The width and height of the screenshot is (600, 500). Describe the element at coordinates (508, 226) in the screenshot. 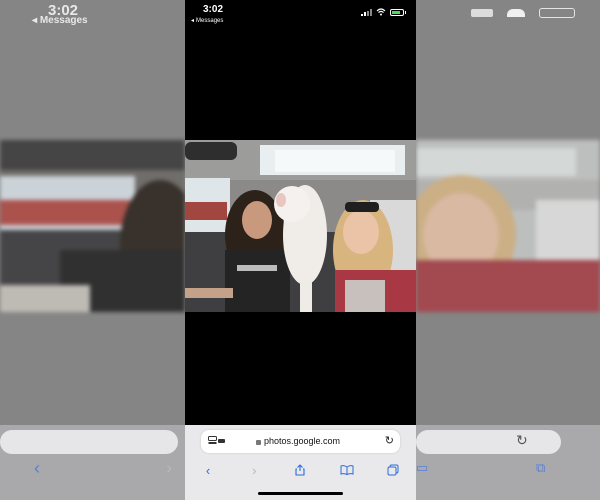

I see `blurred-photo-right` at that location.